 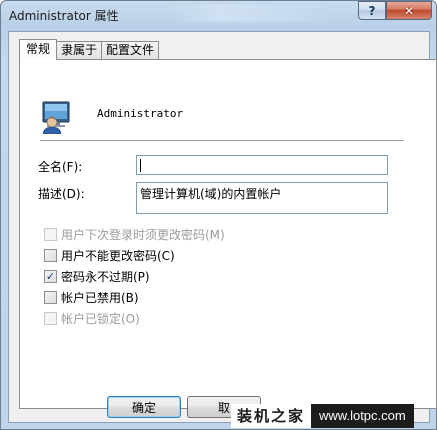 I want to click on checkbox-cannot-change-password: 用户不能更改密码(C), so click(x=109, y=255).